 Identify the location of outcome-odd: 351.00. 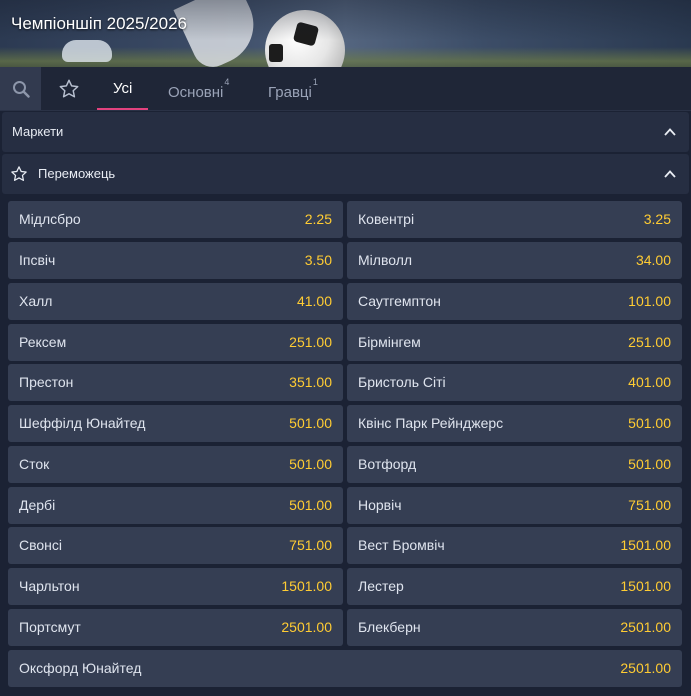
(310, 382).